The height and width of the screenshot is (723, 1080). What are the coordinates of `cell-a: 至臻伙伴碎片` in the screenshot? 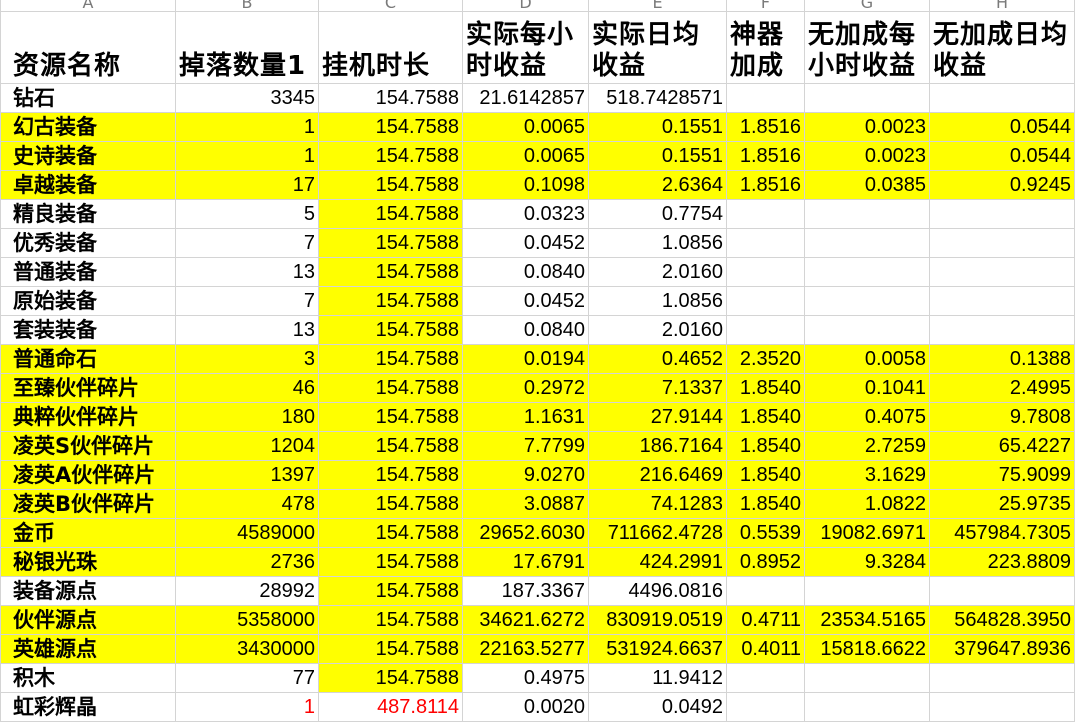 It's located at (88, 388).